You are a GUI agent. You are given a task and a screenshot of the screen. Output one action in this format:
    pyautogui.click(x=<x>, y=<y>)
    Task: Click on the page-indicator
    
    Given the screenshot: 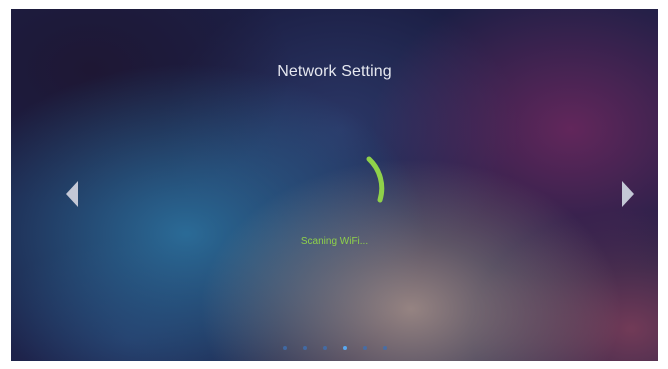 What is the action you would take?
    pyautogui.click(x=334, y=348)
    